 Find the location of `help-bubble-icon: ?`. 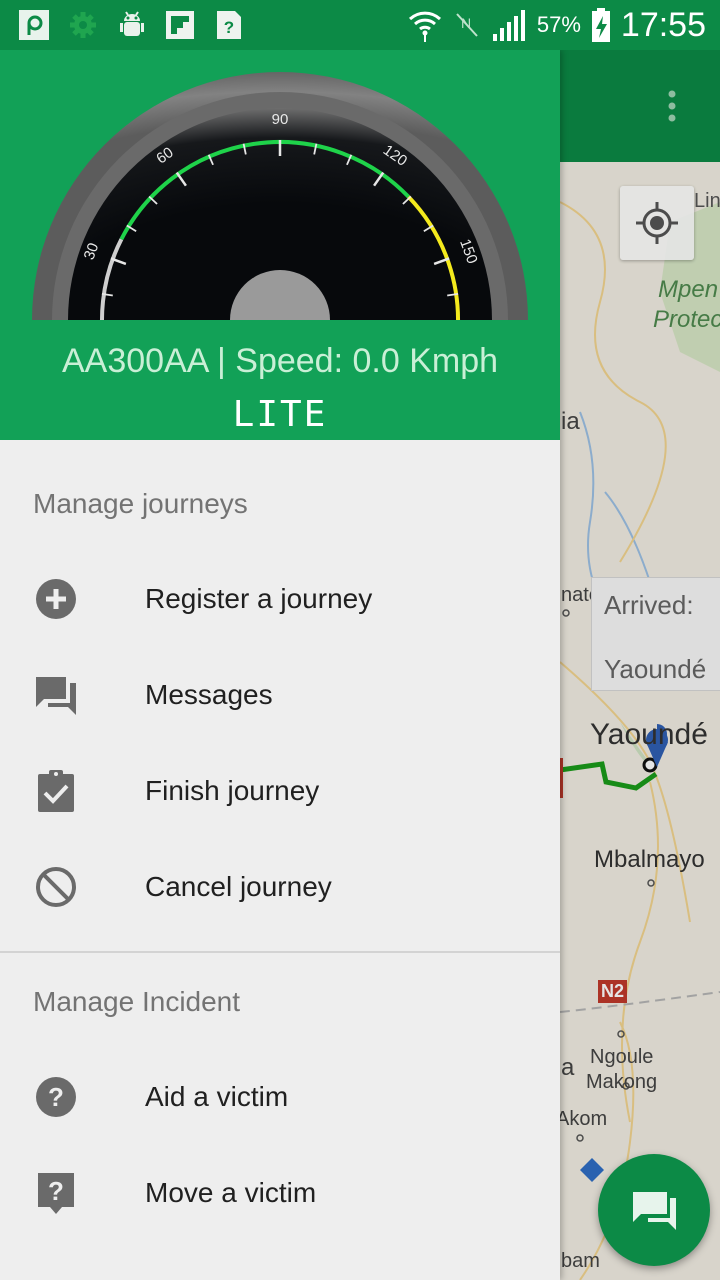

help-bubble-icon: ? is located at coordinates (56, 1193).